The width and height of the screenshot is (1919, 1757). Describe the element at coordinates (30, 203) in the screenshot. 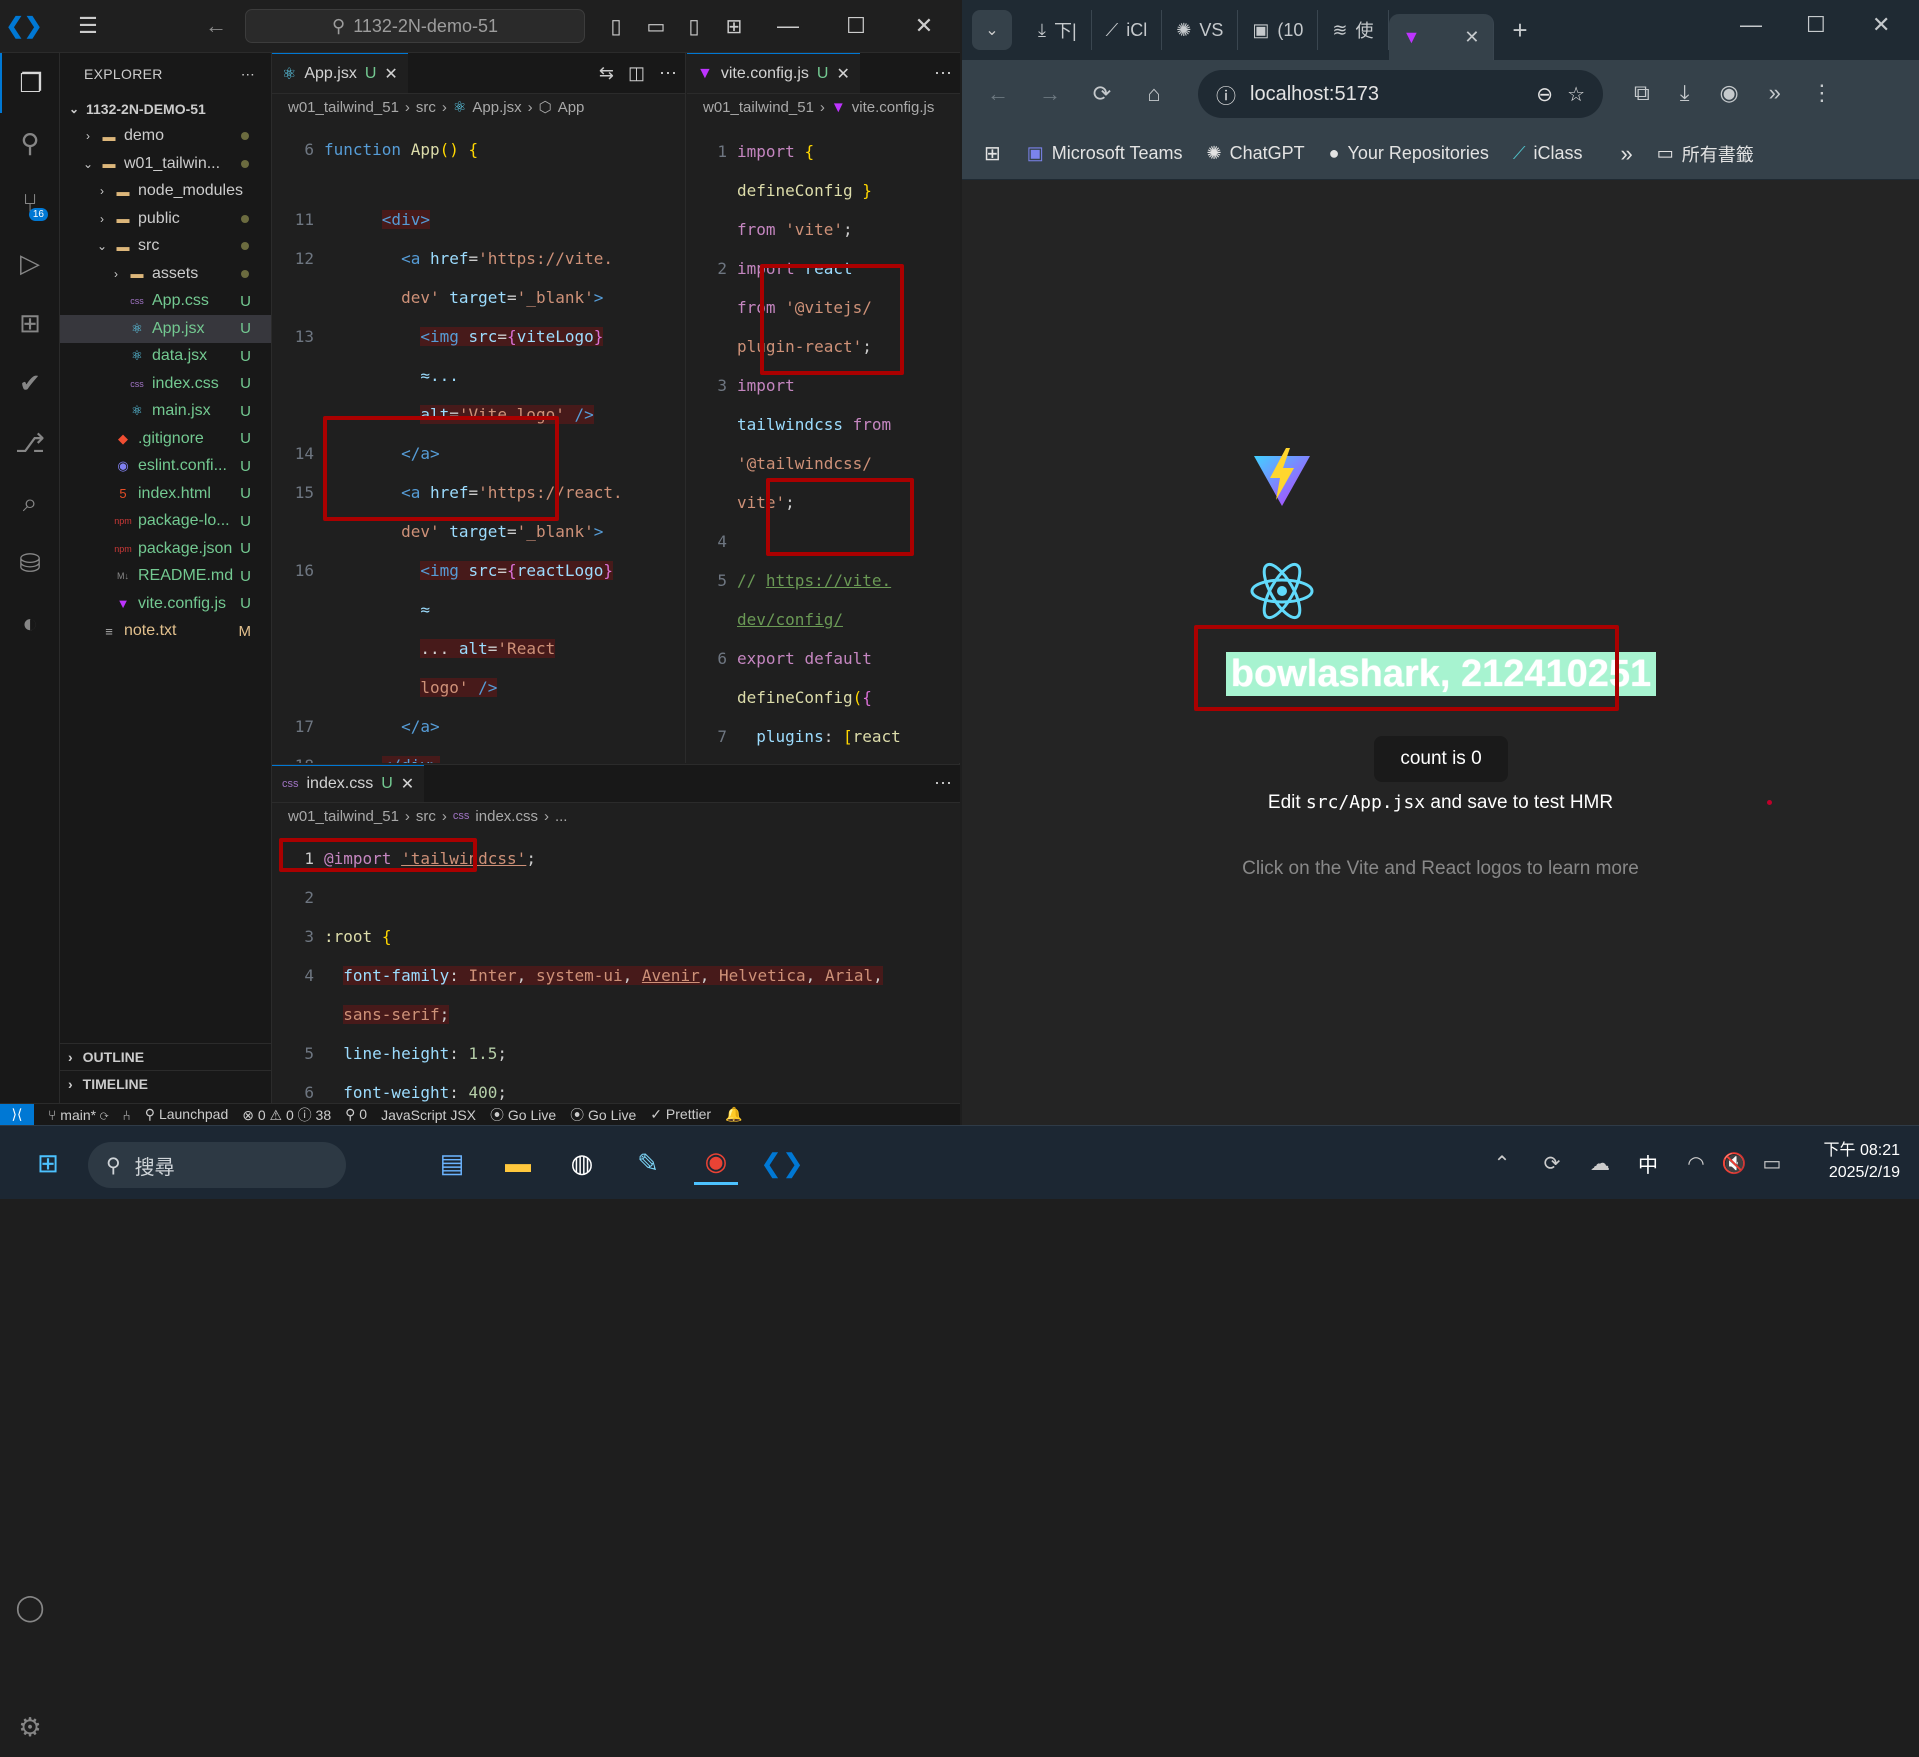

I see `source-control-icon: ⑂ 16` at that location.